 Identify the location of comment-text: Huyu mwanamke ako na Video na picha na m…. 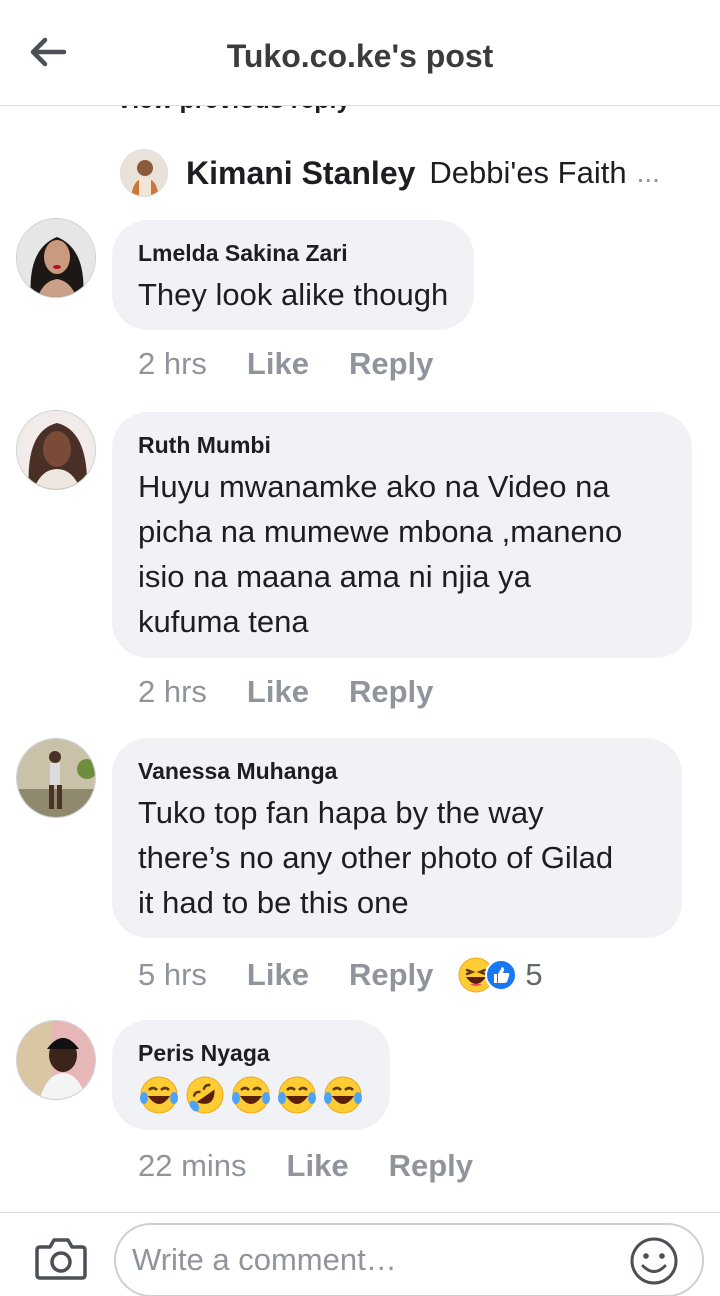
(402, 554).